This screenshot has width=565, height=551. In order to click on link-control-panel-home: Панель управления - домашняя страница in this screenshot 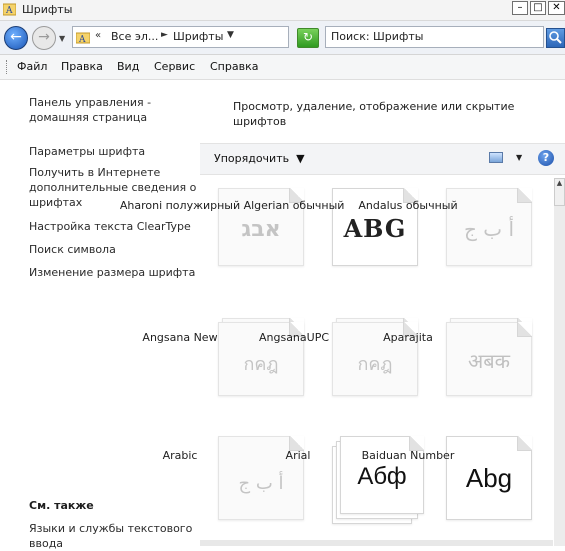, I will do `click(114, 110)`.